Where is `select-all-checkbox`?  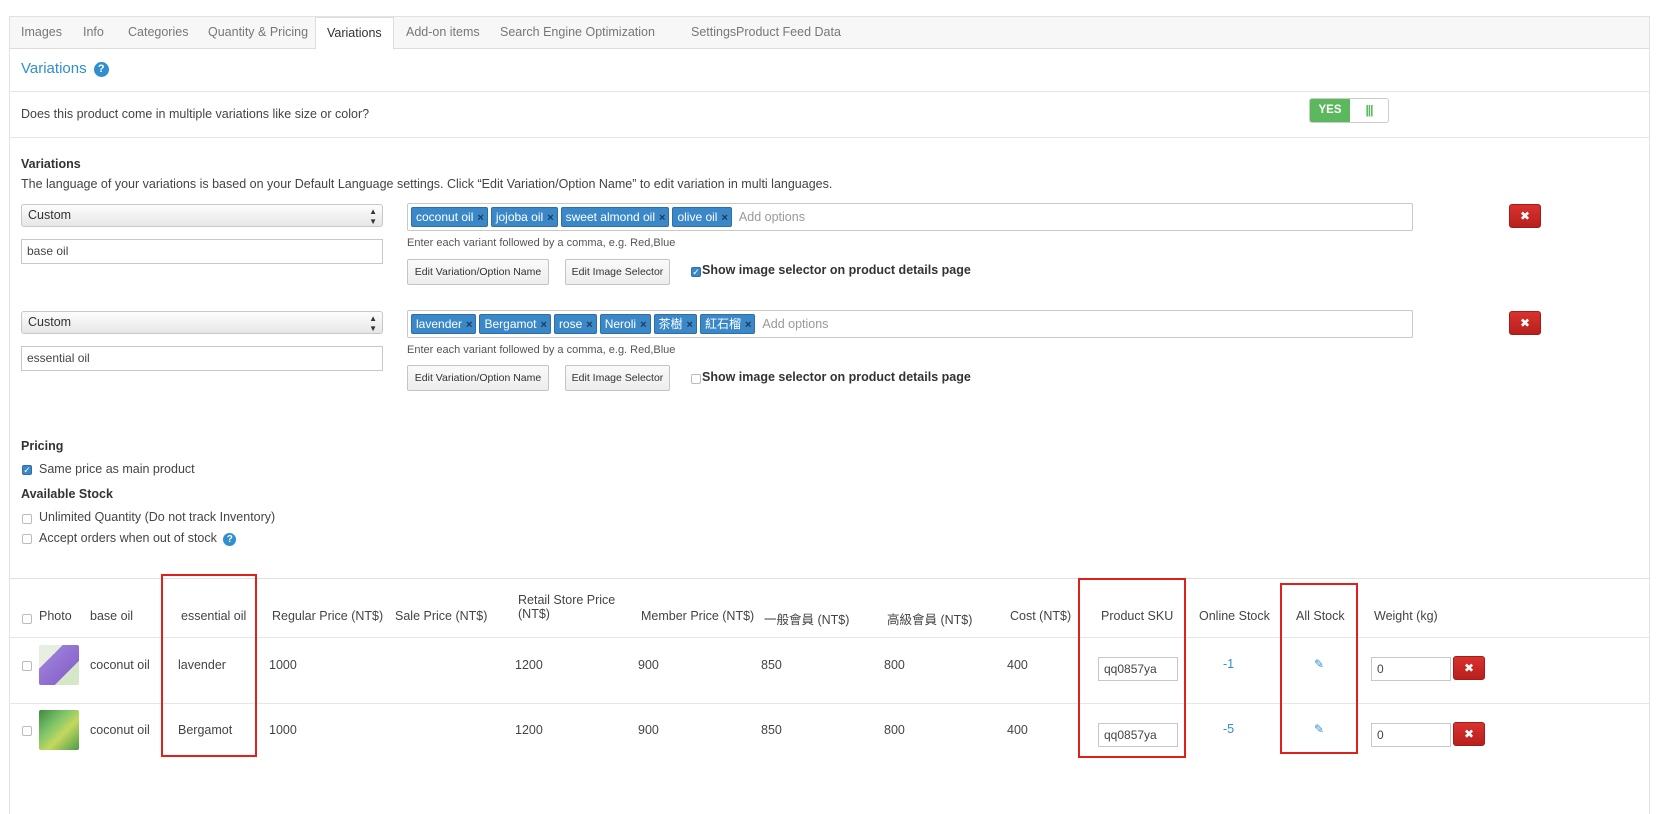
select-all-checkbox is located at coordinates (27, 619).